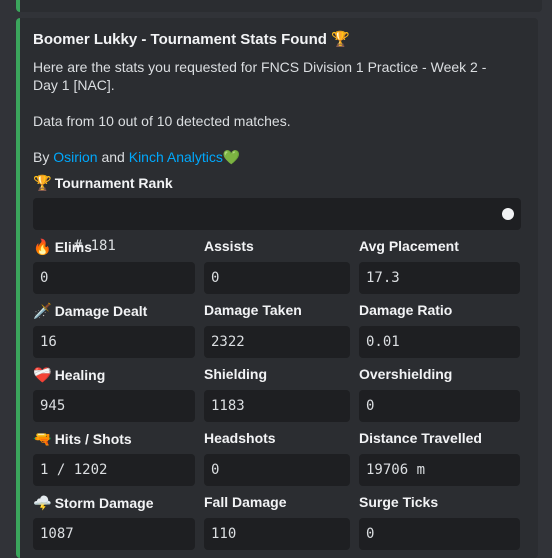 The width and height of the screenshot is (552, 558). I want to click on damage-dealt-label: 🗡️ Damage Dealt, so click(90, 311).